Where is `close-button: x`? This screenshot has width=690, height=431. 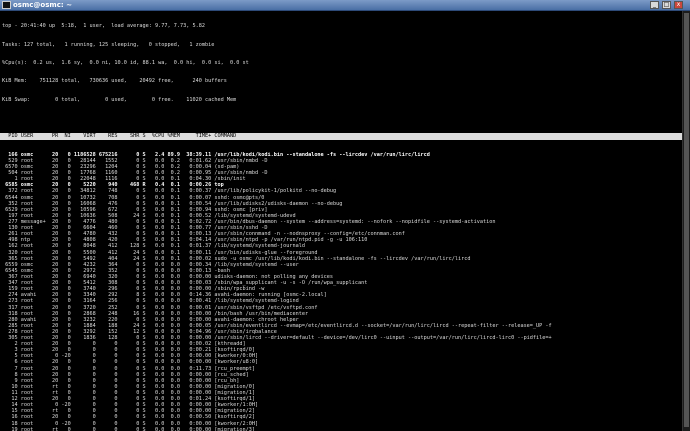 close-button: x is located at coordinates (678, 5).